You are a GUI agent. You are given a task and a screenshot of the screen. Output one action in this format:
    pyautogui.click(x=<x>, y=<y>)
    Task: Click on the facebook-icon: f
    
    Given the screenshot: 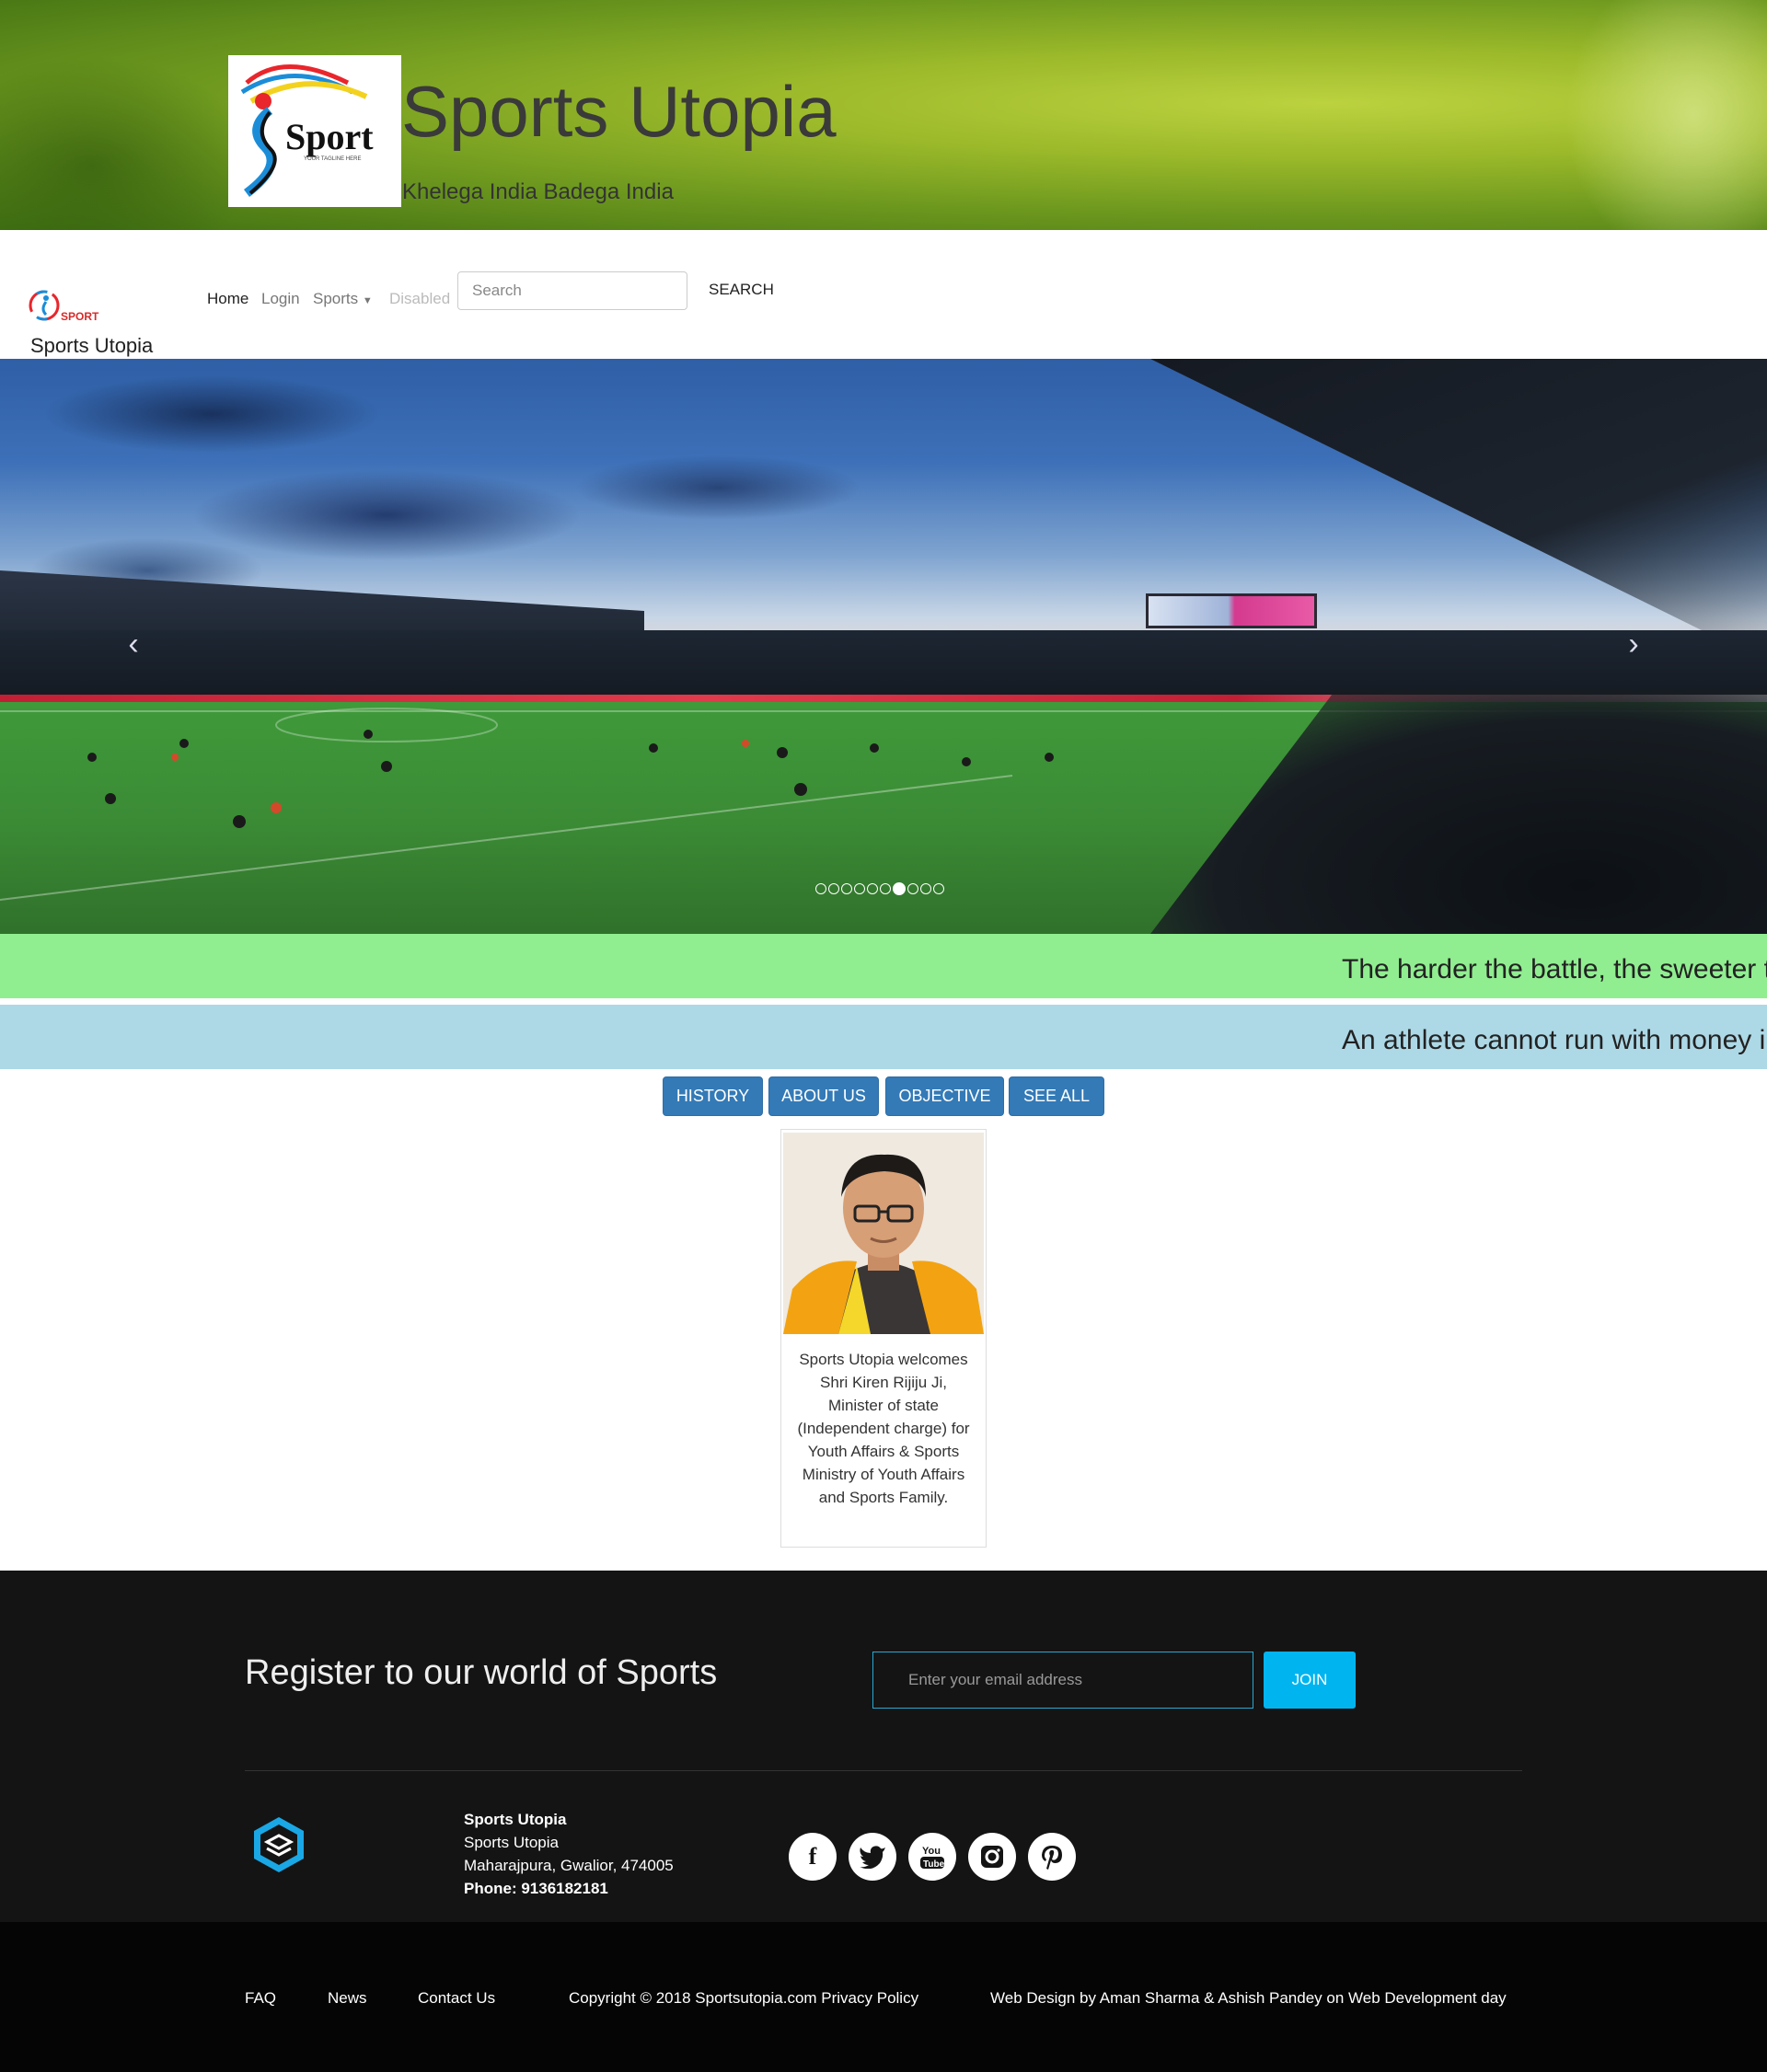 What is the action you would take?
    pyautogui.click(x=813, y=1857)
    